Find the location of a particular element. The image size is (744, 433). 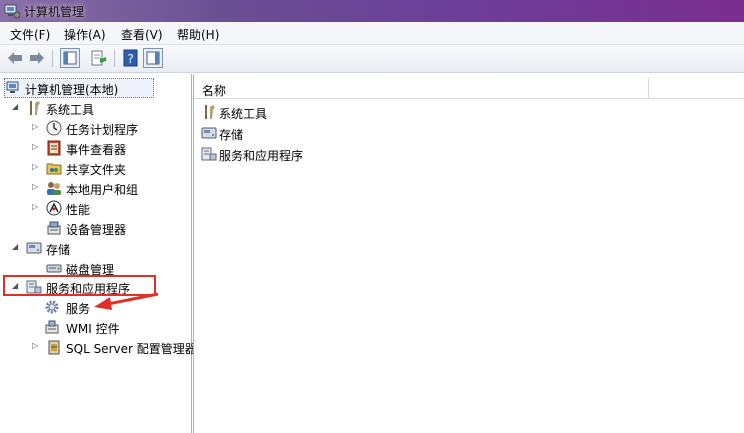

tree-label: 服务 is located at coordinates (78, 309).